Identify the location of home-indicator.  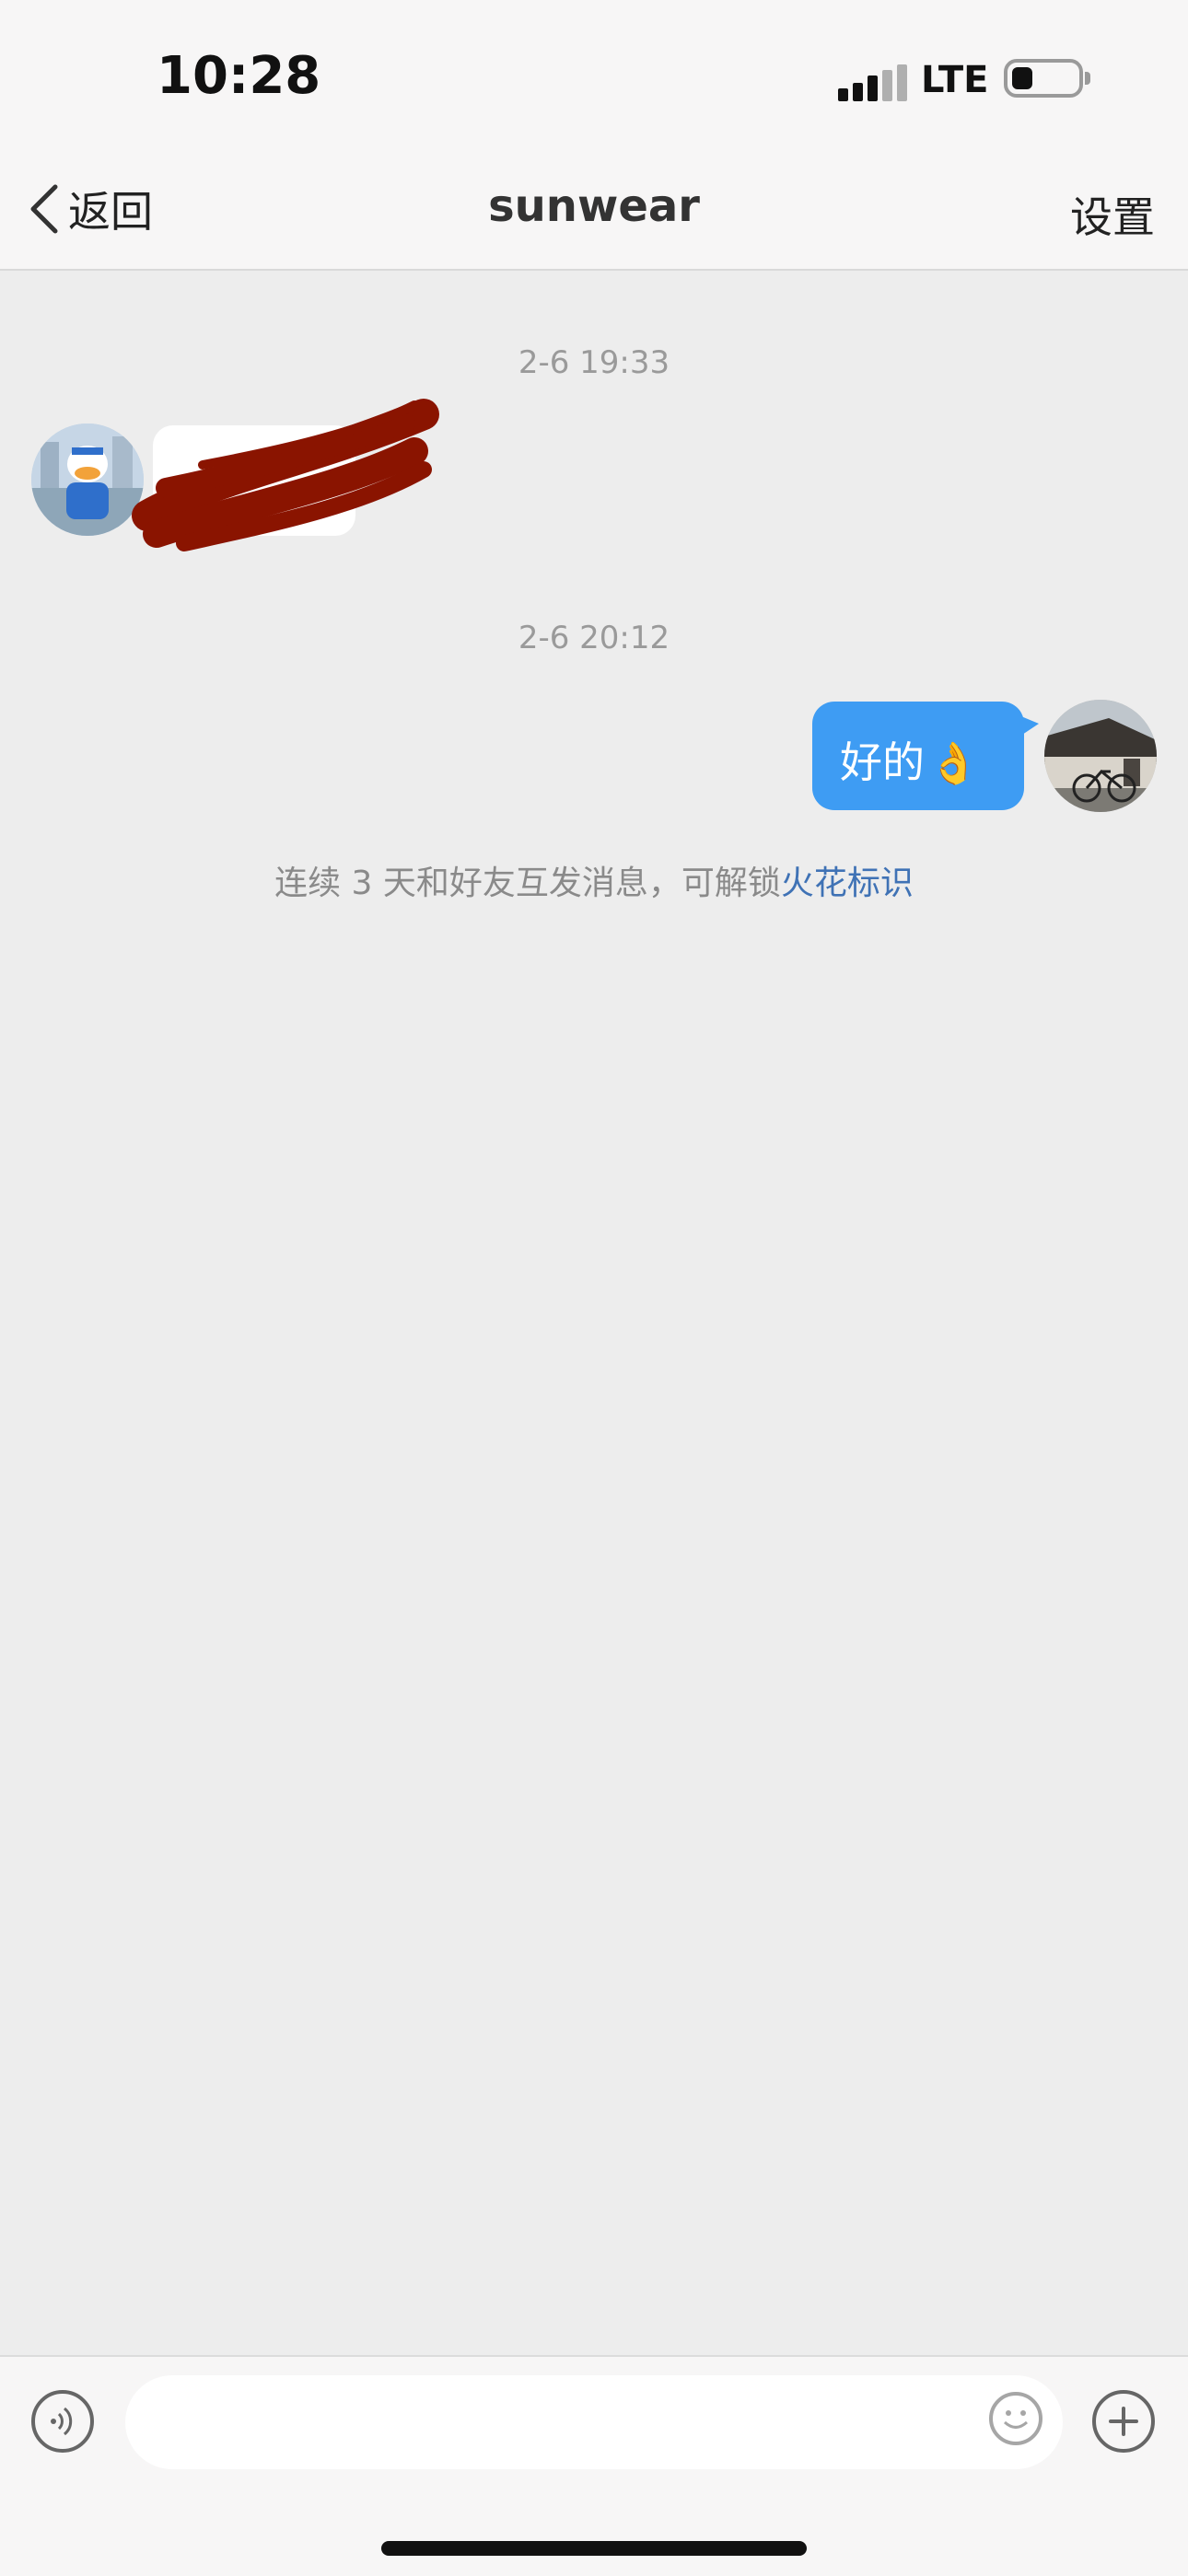
(594, 2548).